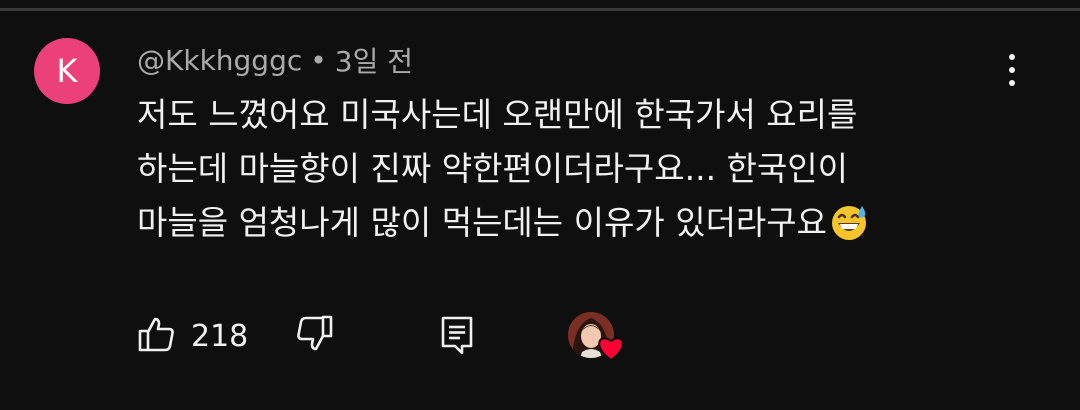 The height and width of the screenshot is (410, 1080). I want to click on thumbs-up-icon, so click(157, 336).